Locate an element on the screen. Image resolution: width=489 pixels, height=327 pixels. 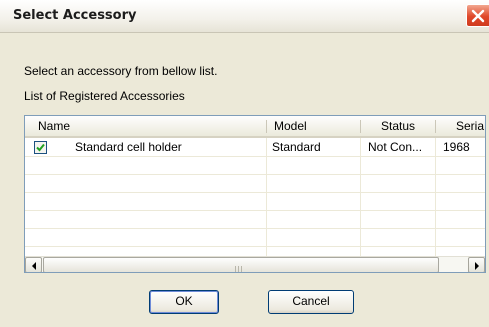
scroll-right-button is located at coordinates (476, 264).